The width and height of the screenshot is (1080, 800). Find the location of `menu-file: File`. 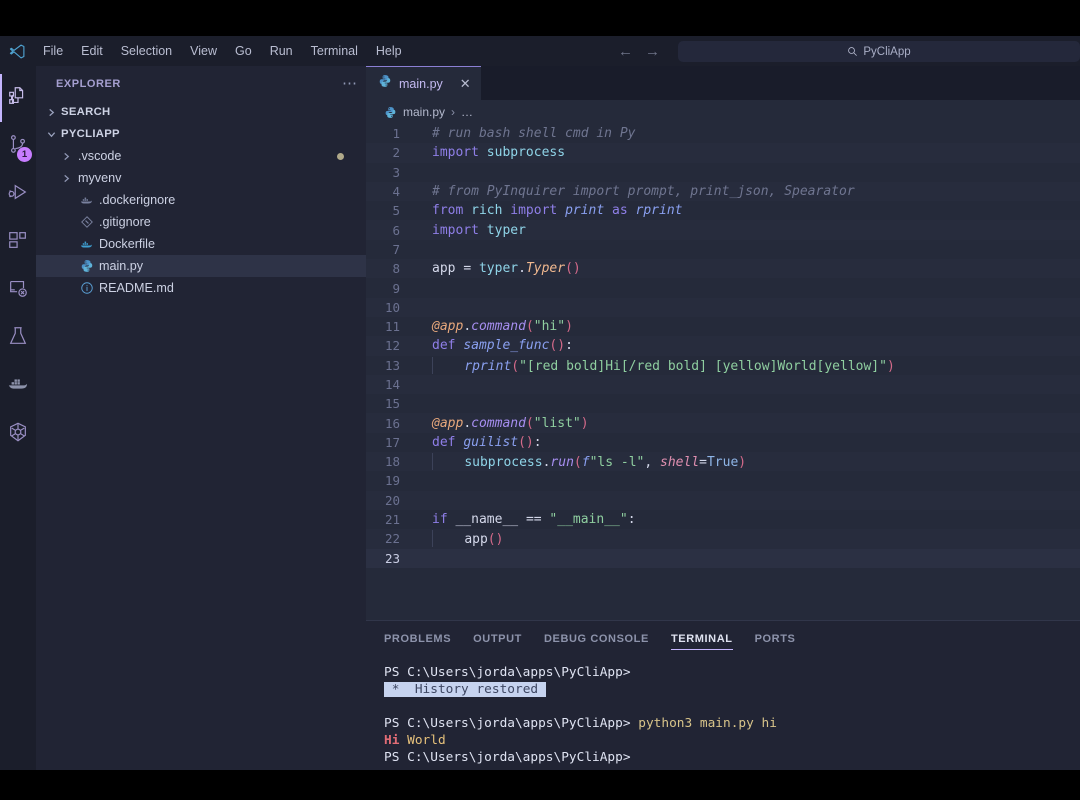

menu-file: File is located at coordinates (53, 51).